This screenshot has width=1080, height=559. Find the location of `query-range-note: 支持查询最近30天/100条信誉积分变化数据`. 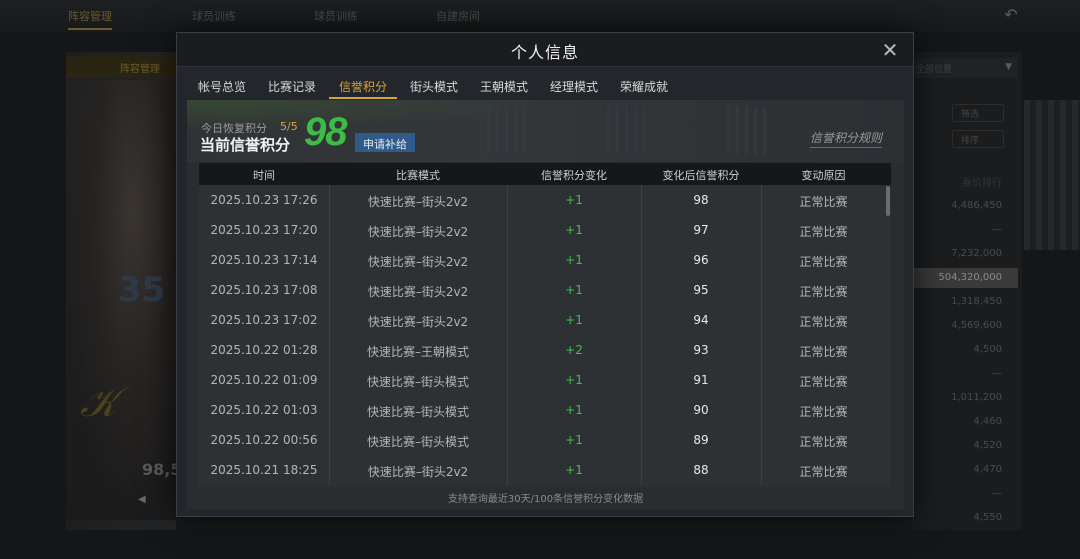

query-range-note: 支持查询最近30天/100条信誉积分变化数据 is located at coordinates (545, 499).